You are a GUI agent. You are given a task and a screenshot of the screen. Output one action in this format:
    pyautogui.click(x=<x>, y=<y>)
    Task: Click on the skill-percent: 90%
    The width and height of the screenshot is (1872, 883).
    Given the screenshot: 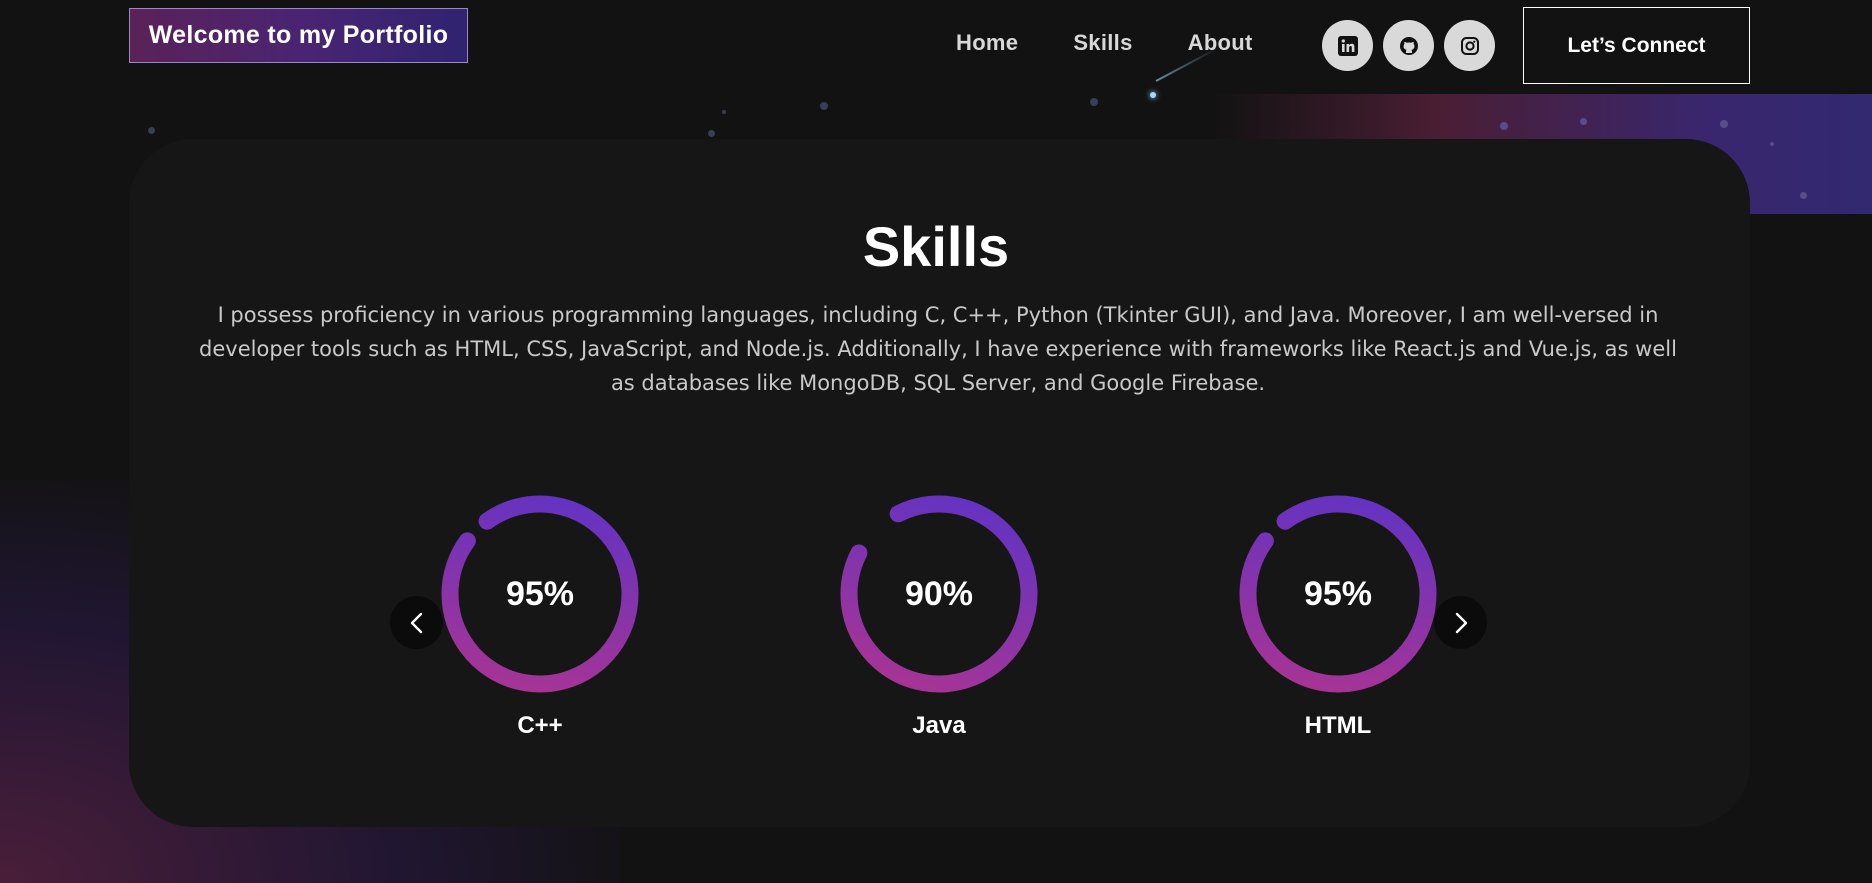 What is the action you would take?
    pyautogui.click(x=939, y=593)
    